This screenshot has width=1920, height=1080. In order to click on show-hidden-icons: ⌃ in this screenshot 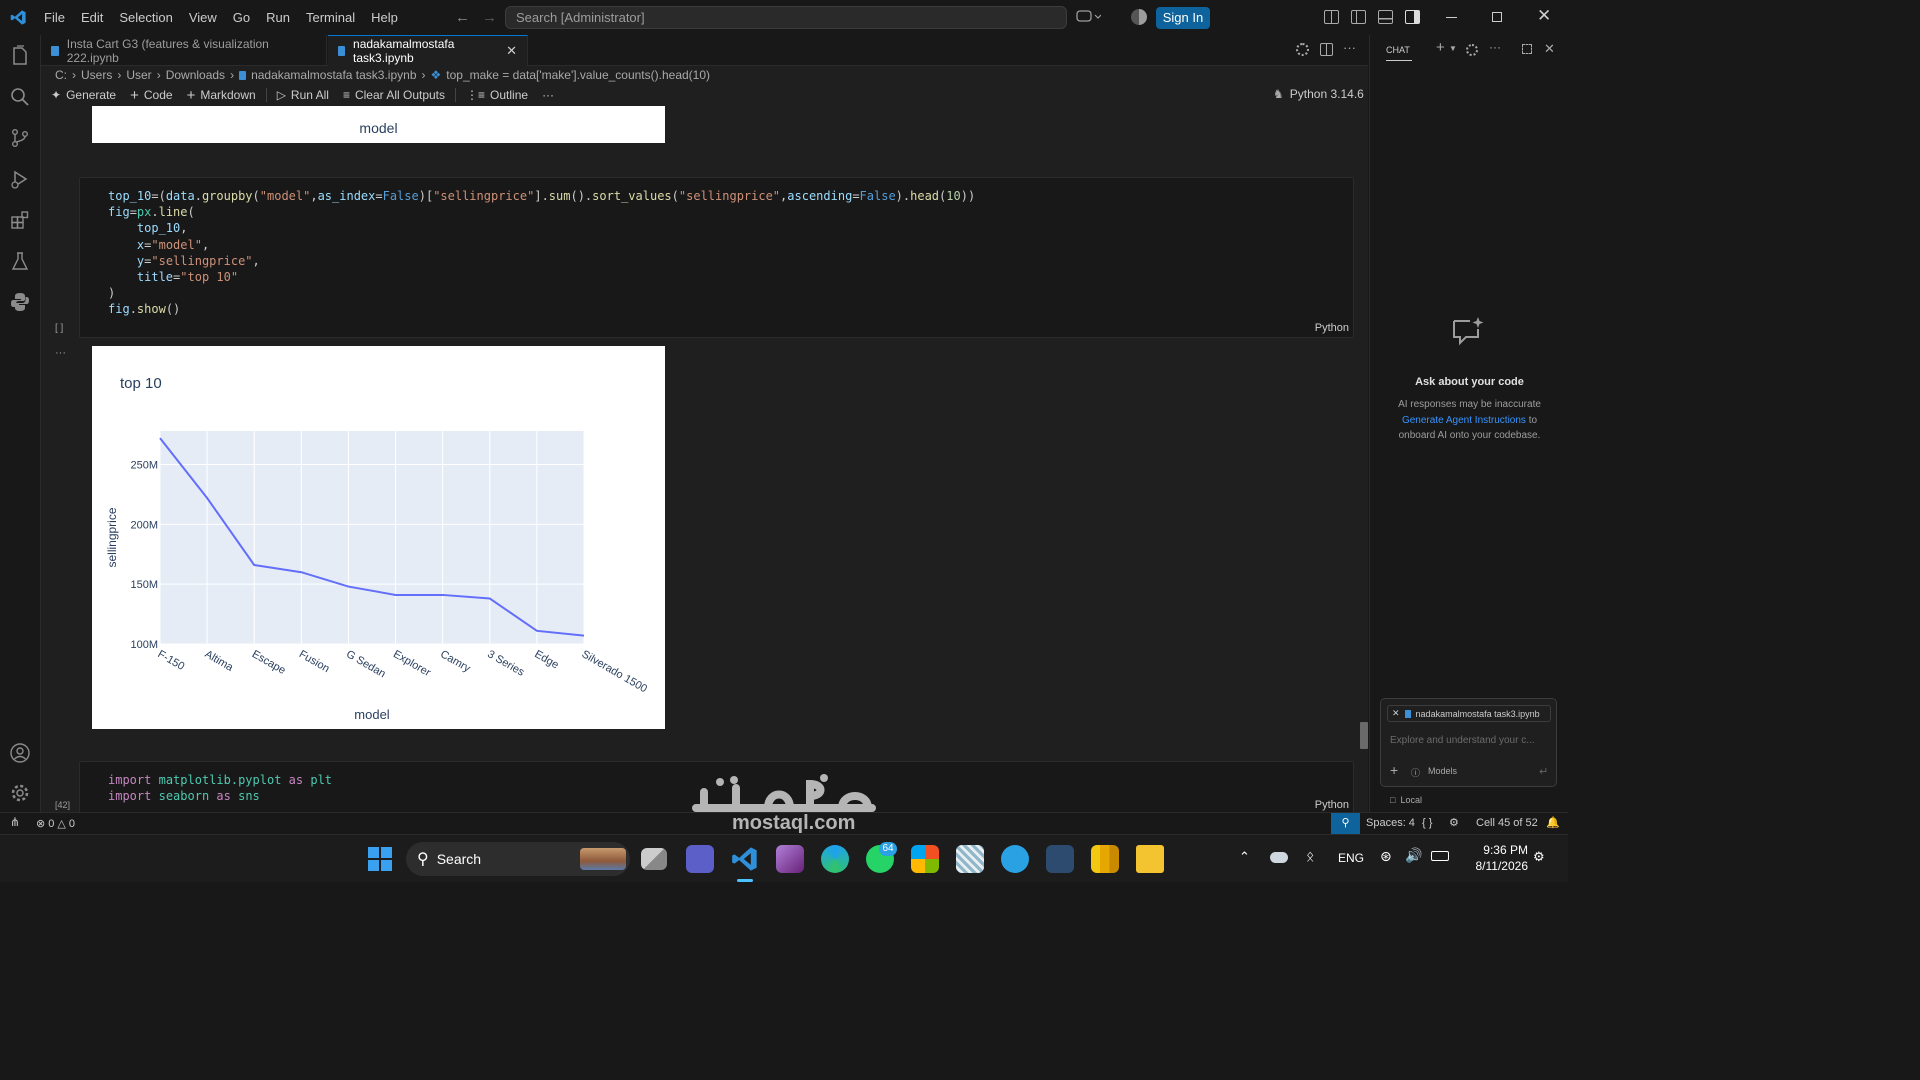, I will do `click(1244, 857)`.